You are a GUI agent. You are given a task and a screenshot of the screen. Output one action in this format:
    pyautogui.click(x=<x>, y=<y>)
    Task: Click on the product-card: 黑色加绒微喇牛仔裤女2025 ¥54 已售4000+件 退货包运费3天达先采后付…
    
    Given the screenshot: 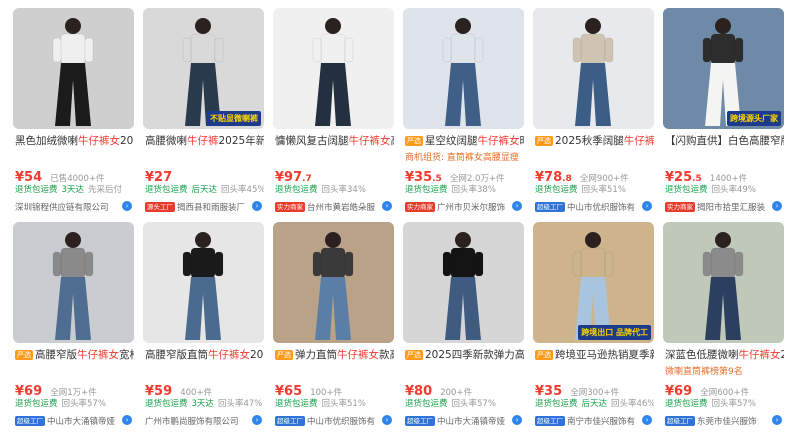 What is the action you would take?
    pyautogui.click(x=73, y=113)
    